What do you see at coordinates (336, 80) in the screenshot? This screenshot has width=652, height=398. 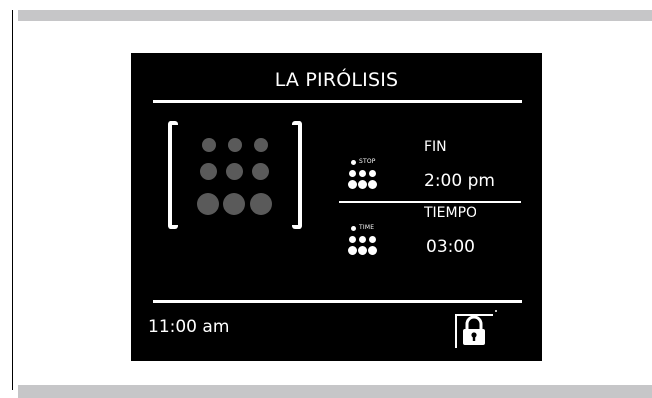 I see `page-title: LA PIRÓLISIS` at bounding box center [336, 80].